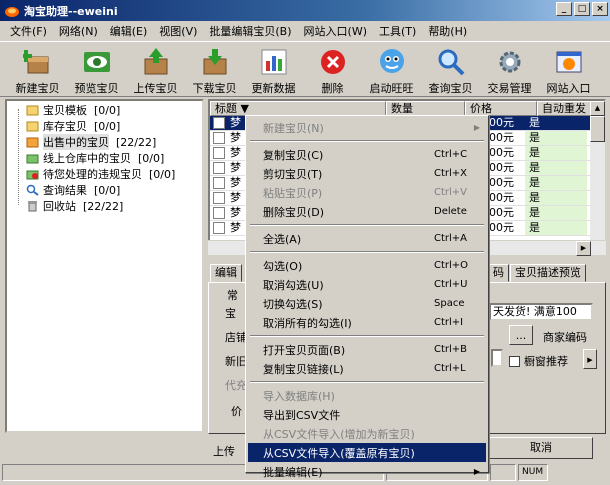 The height and width of the screenshot is (485, 610). Describe the element at coordinates (32, 206) in the screenshot. I see `recycle-bin-icon` at that location.